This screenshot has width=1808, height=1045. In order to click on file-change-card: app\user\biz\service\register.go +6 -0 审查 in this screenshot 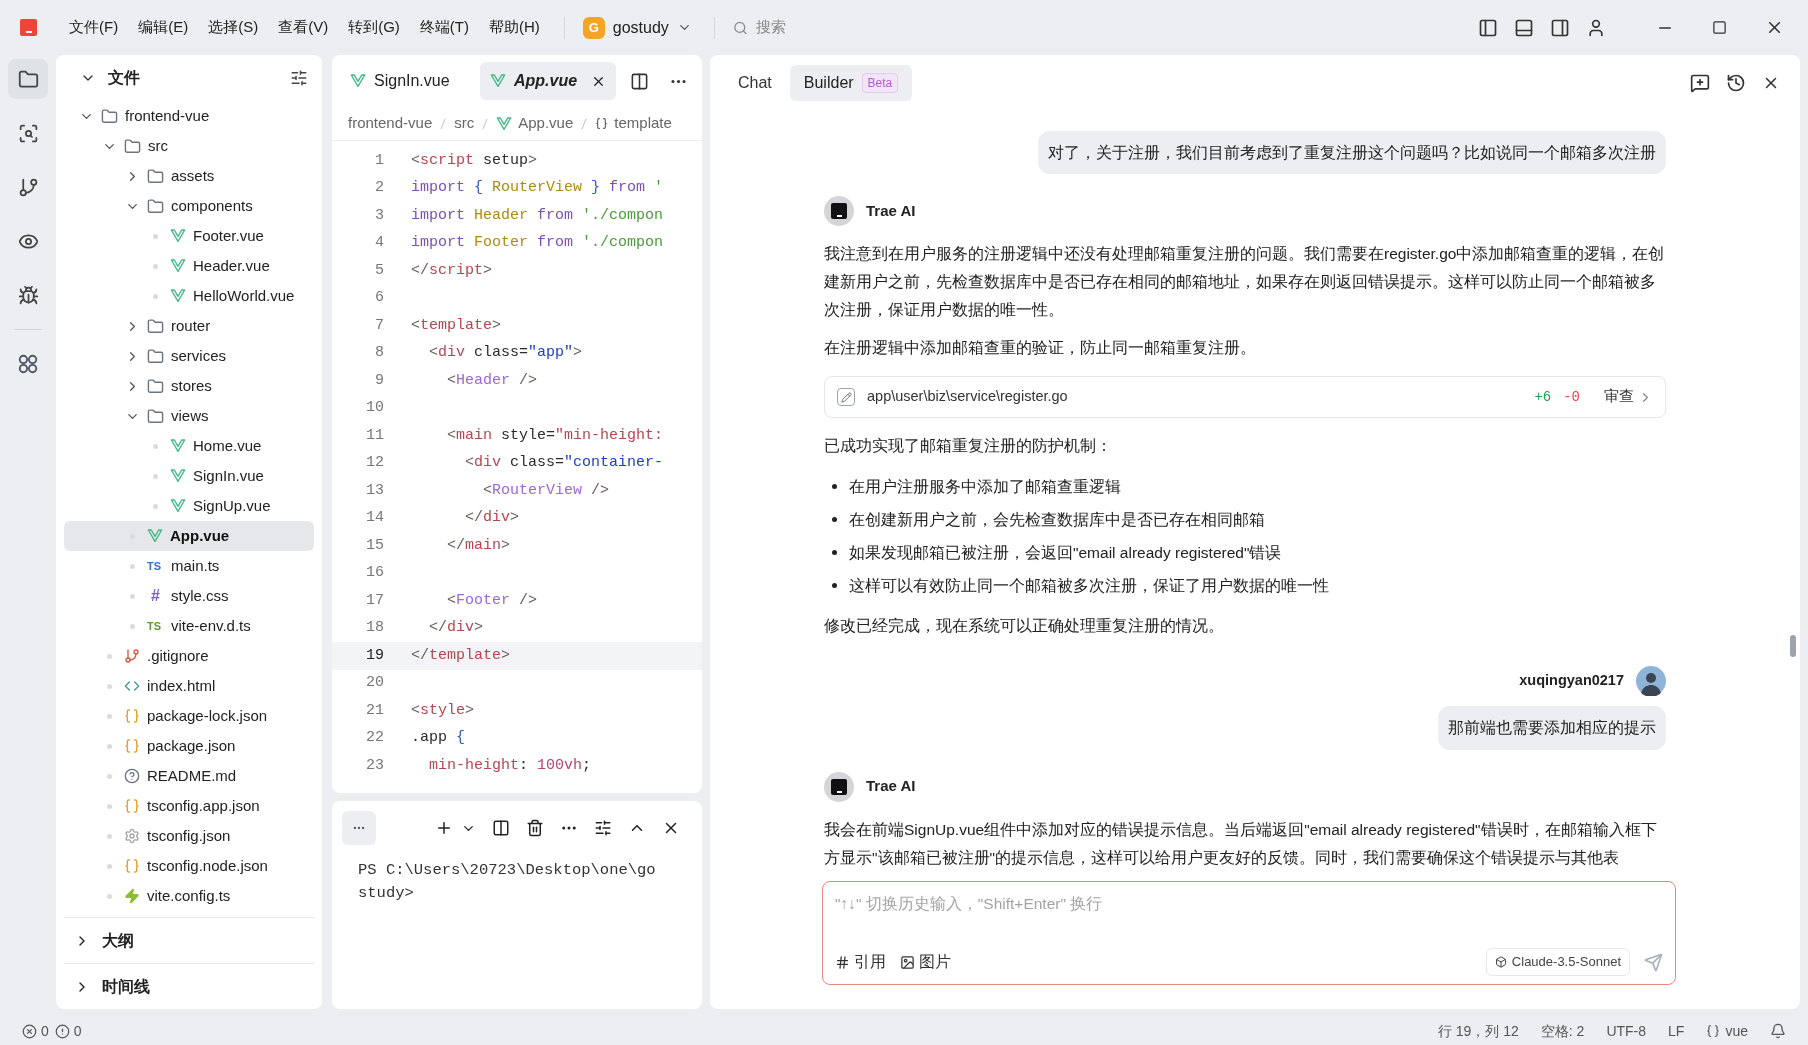, I will do `click(1245, 397)`.